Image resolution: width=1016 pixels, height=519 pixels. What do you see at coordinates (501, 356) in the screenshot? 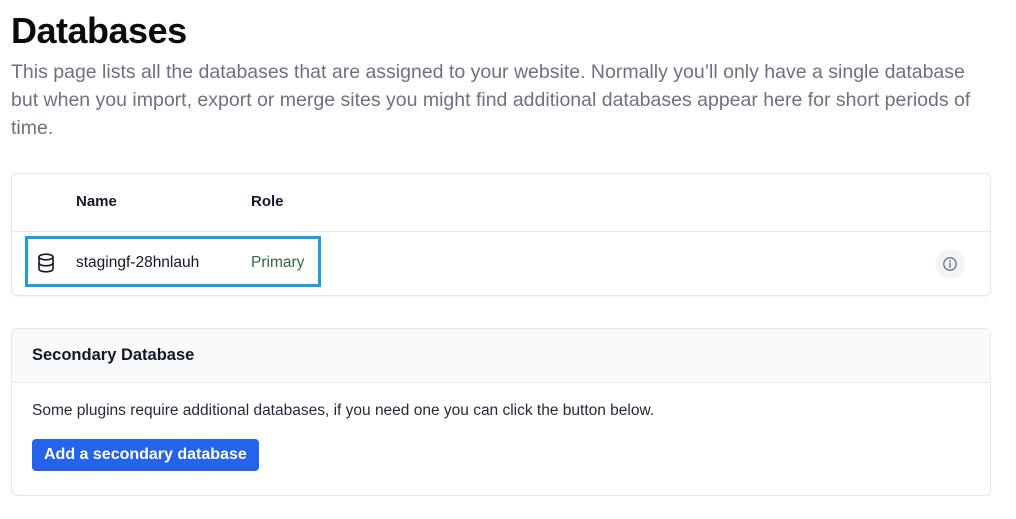
I see `secondary-card-header: Secondary Database` at bounding box center [501, 356].